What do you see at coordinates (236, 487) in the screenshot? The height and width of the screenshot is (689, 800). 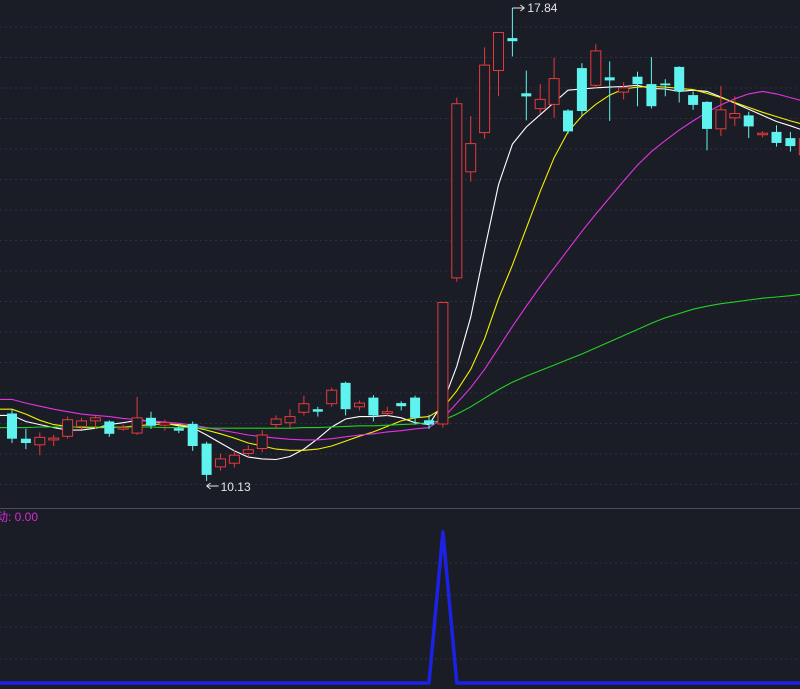 I see `low-price-label: 10.13` at bounding box center [236, 487].